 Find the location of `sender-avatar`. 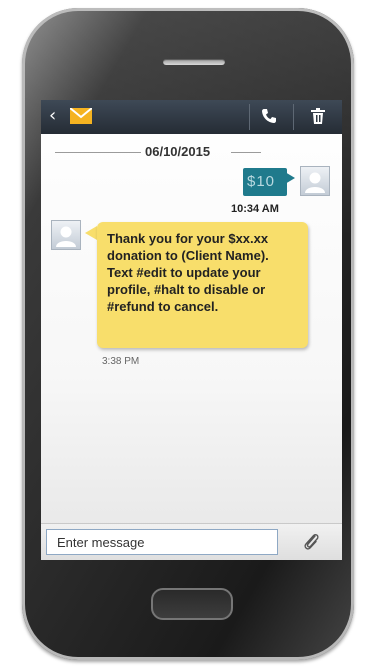

sender-avatar is located at coordinates (315, 181).